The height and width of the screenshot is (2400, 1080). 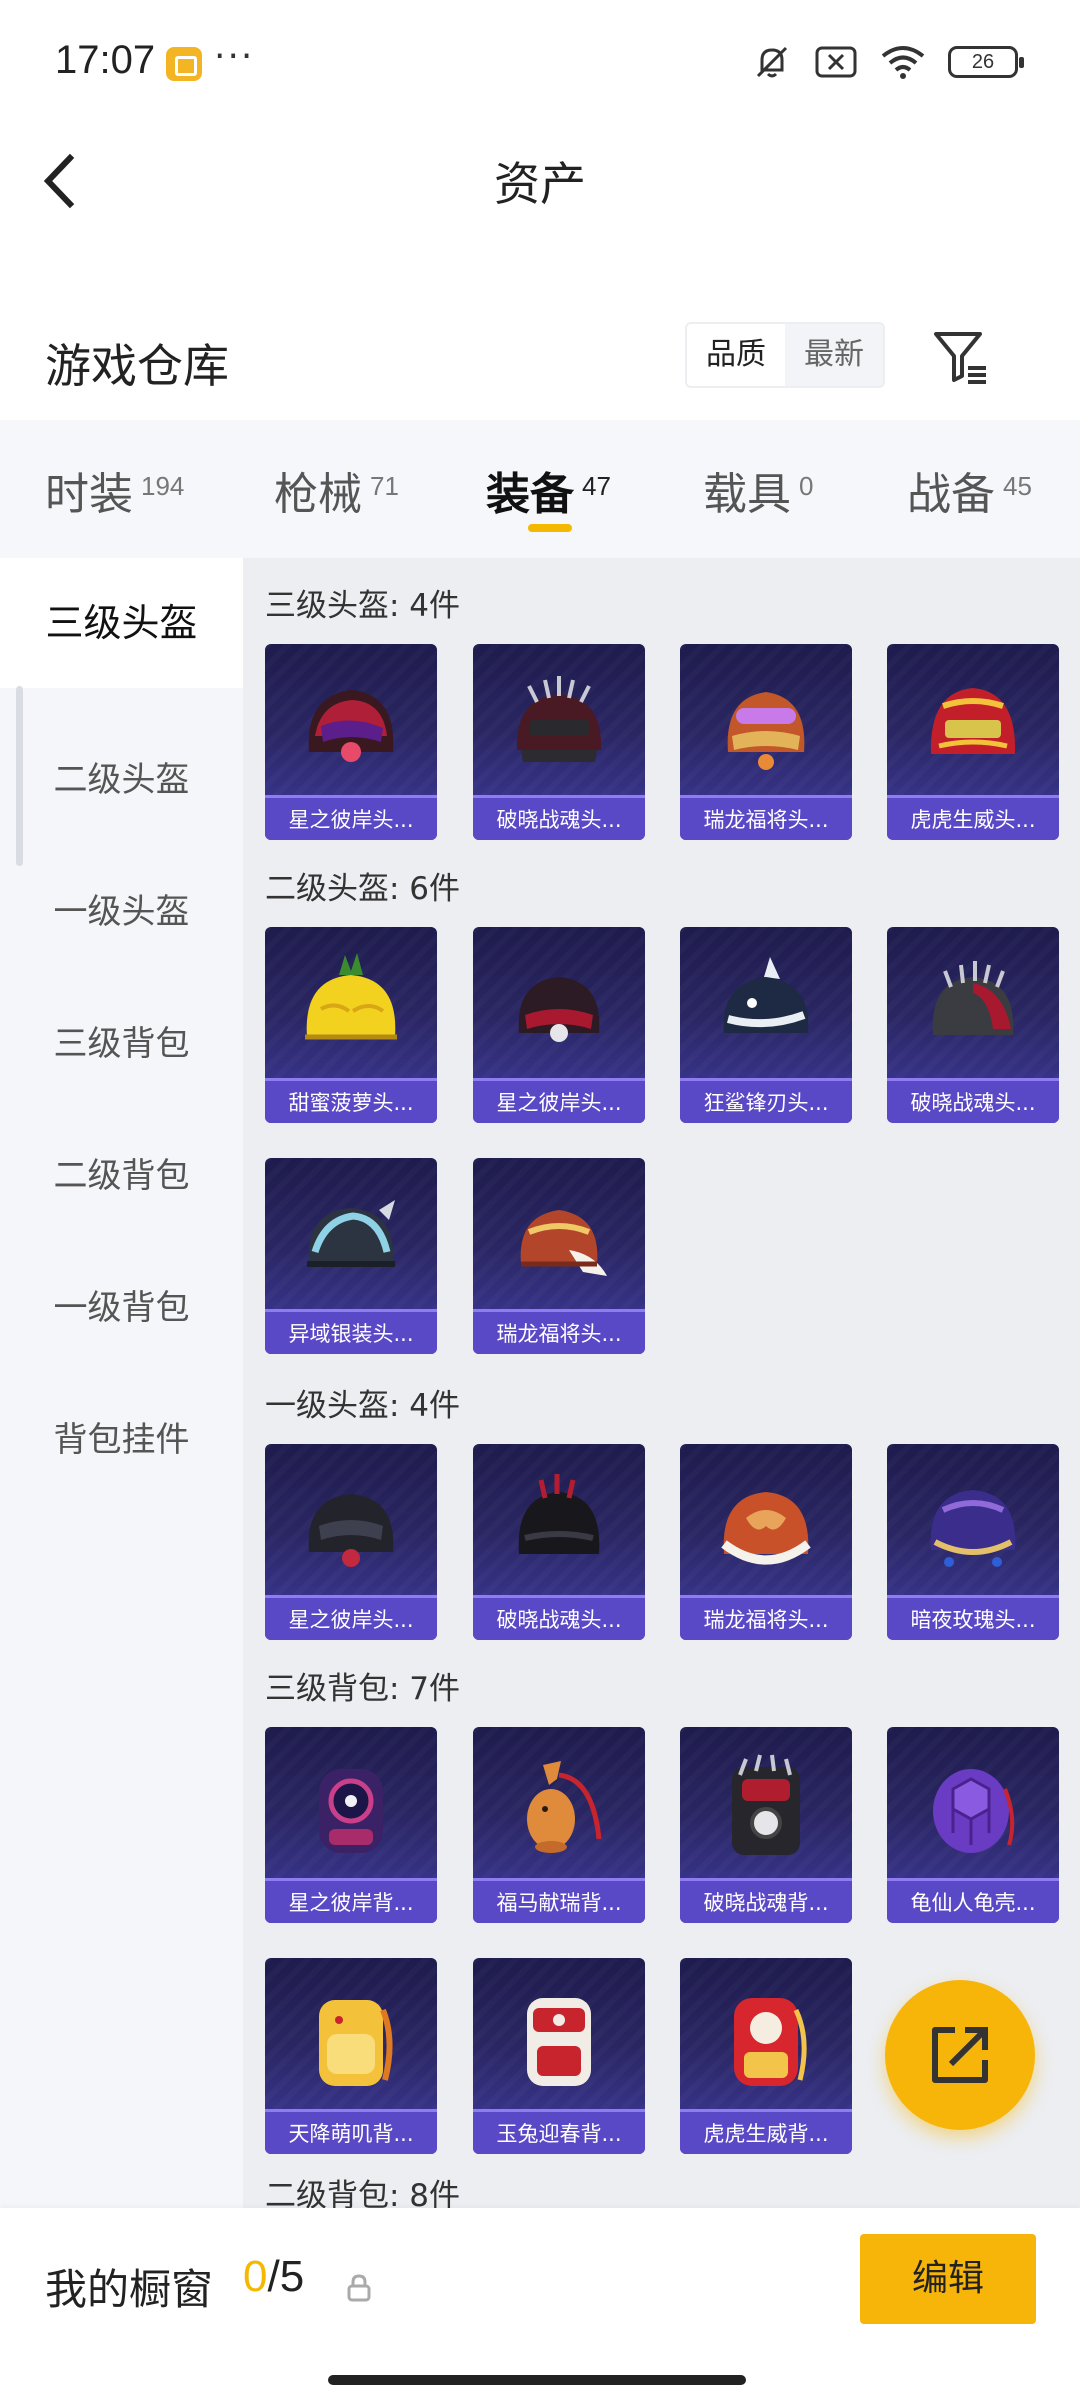 What do you see at coordinates (960, 2055) in the screenshot?
I see `share-button` at bounding box center [960, 2055].